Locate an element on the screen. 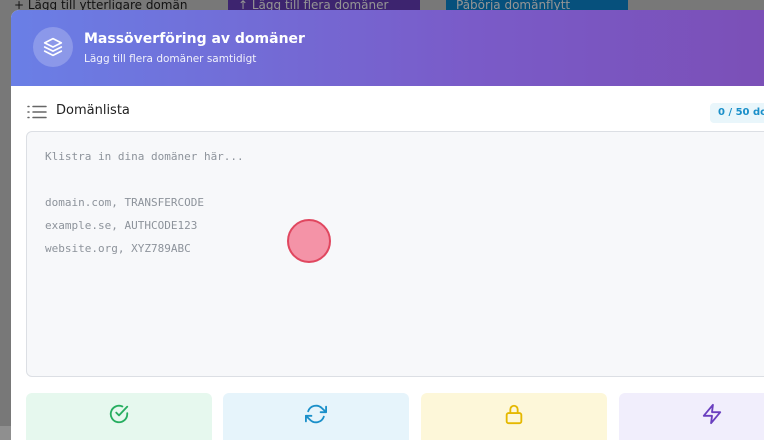  domain-list-header: Domänlista 0 / 50 domäner is located at coordinates (387, 109).